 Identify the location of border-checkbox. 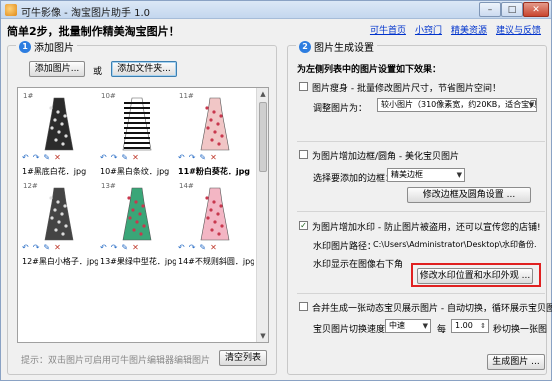
(303, 154).